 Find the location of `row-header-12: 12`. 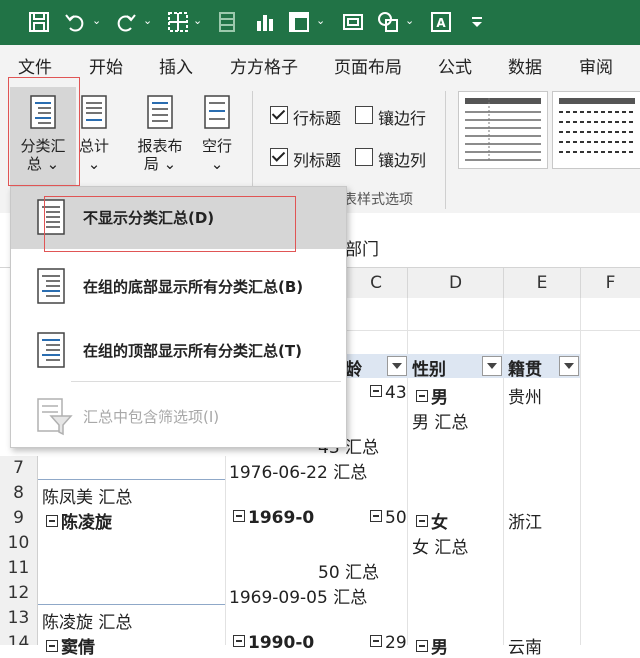

row-header-12: 12 is located at coordinates (19, 593).